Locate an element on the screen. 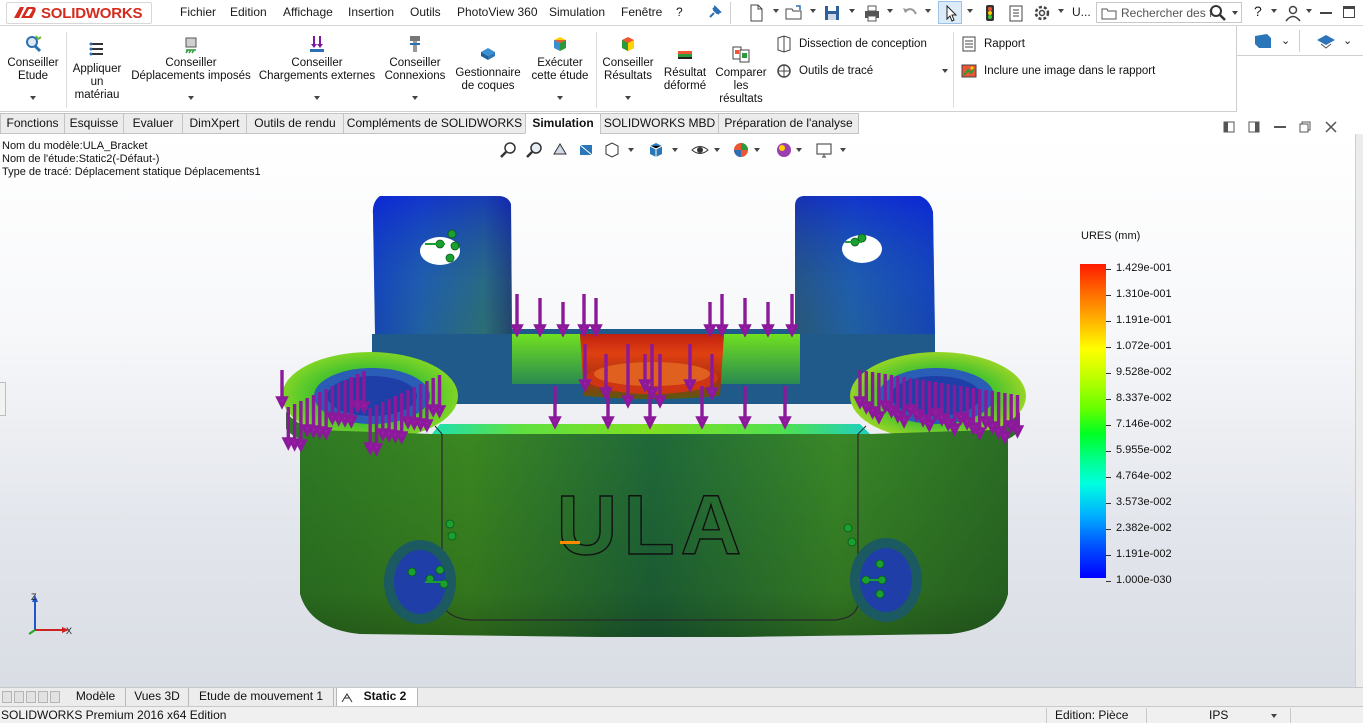 This screenshot has height=723, width=1363. chevron-down-icon: ⌄ is located at coordinates (1285, 40).